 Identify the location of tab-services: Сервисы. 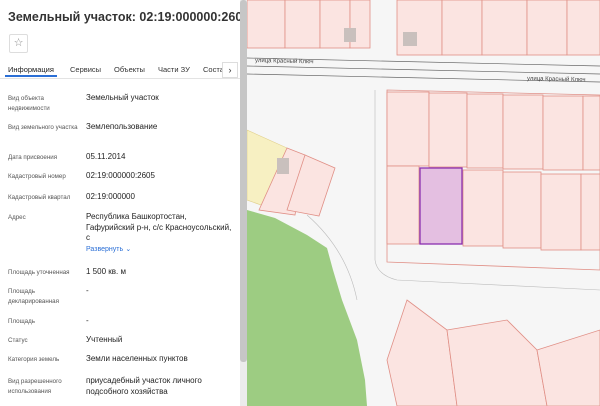
(85, 69).